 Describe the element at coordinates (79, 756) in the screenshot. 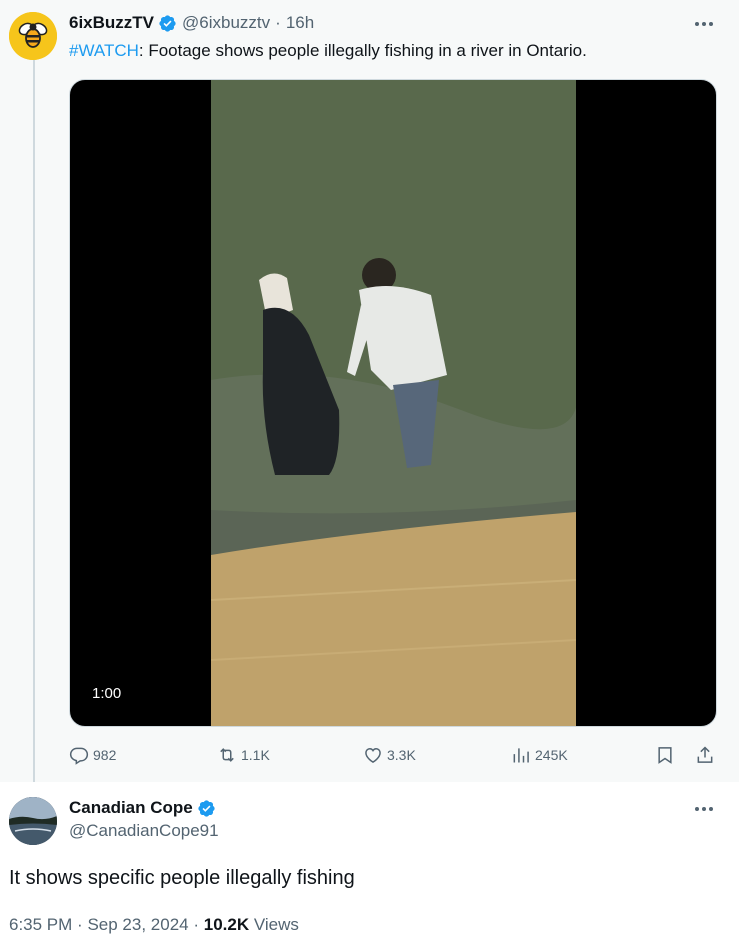

I see `reply-icon` at that location.